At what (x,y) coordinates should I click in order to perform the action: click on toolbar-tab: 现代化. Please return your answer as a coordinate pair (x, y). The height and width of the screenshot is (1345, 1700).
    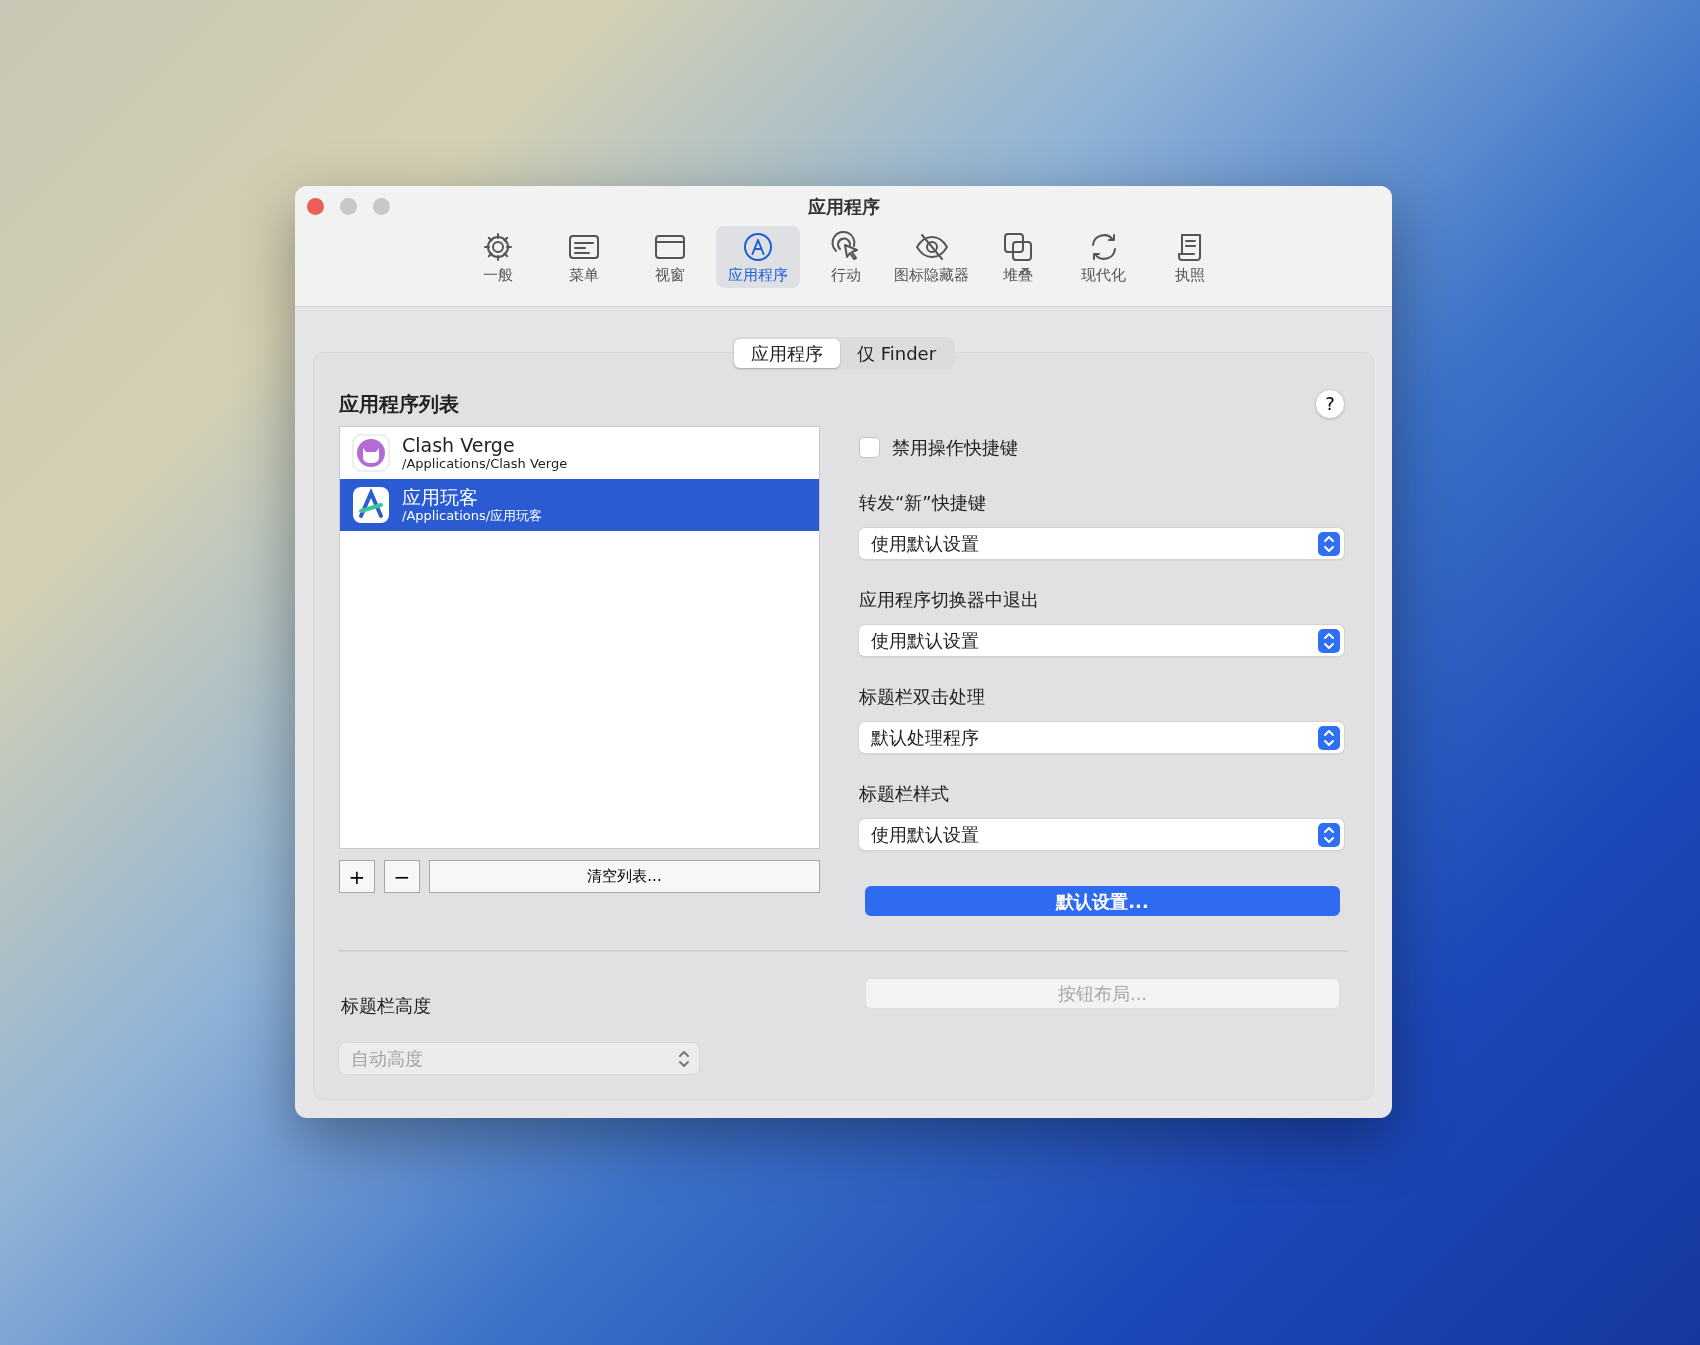
    Looking at the image, I should click on (1103, 257).